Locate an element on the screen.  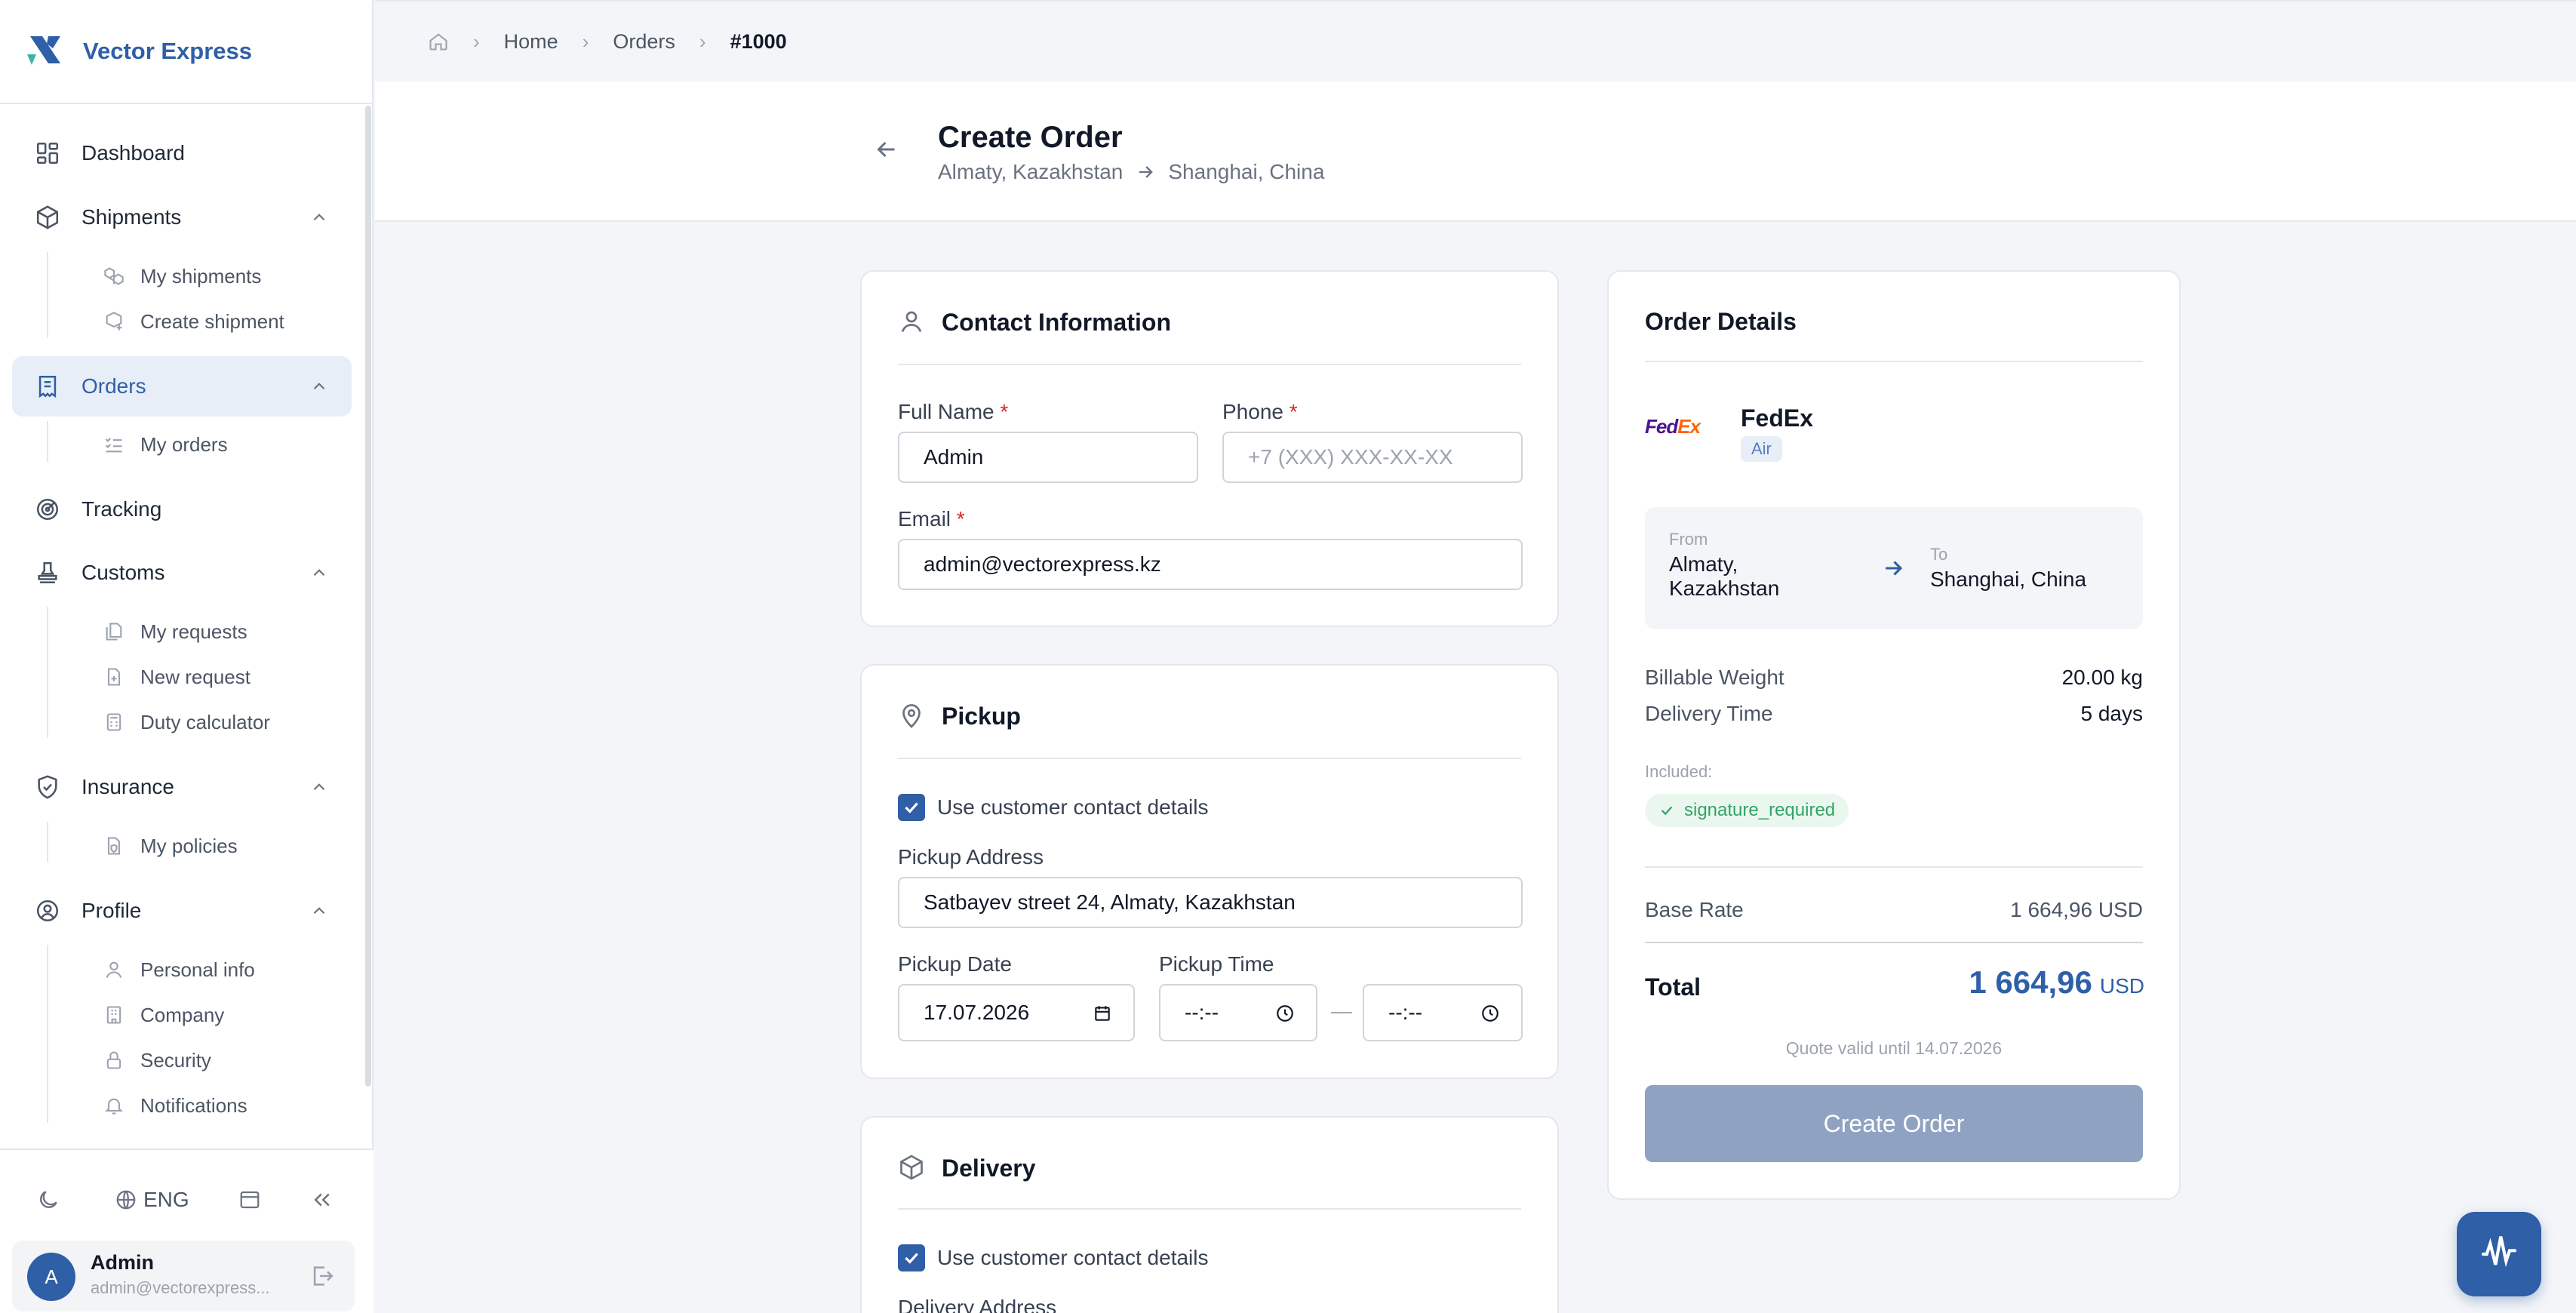
layout-toggle is located at coordinates (249, 1199).